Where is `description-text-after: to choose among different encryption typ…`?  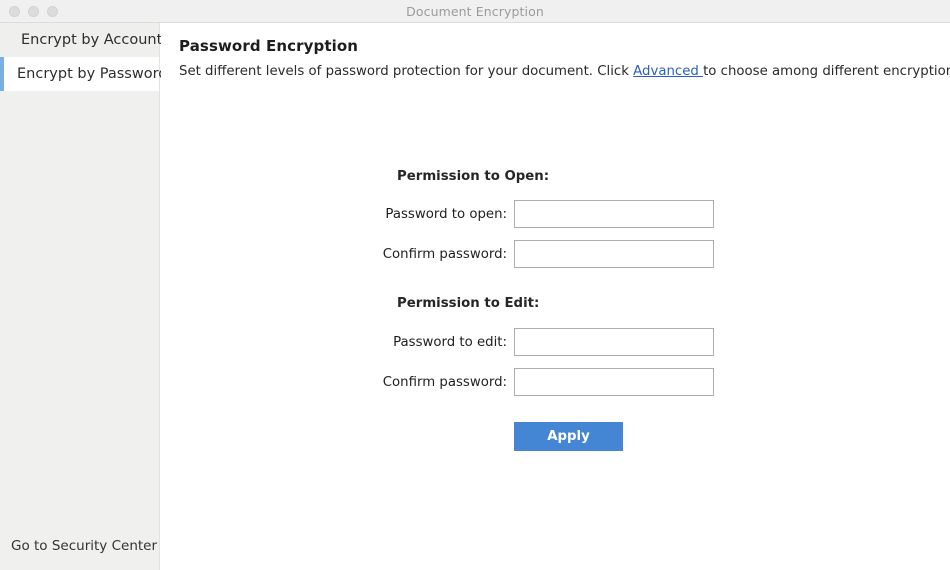 description-text-after: to choose among different encryption typ… is located at coordinates (826, 71).